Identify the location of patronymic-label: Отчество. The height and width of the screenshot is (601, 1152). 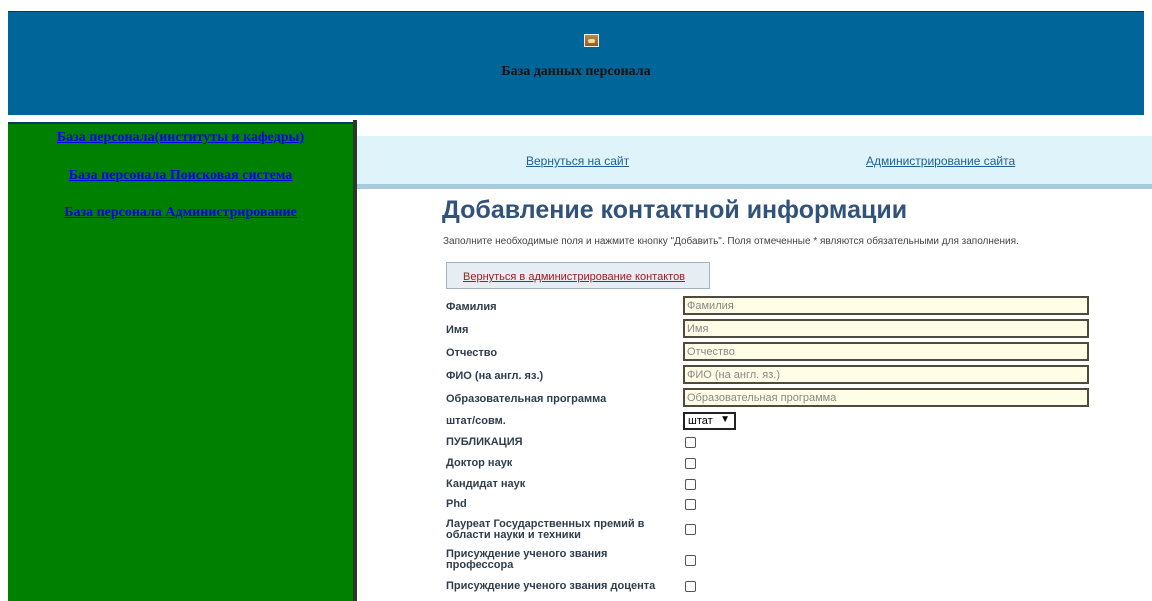
(472, 353).